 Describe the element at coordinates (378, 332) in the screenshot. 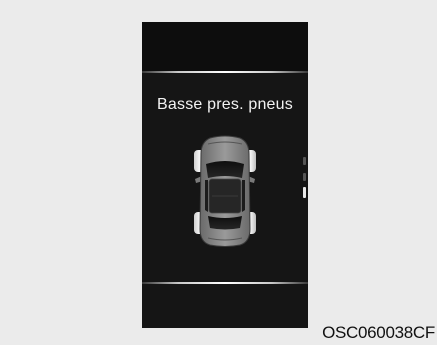

I see `figure-code: OSC060038CF` at that location.